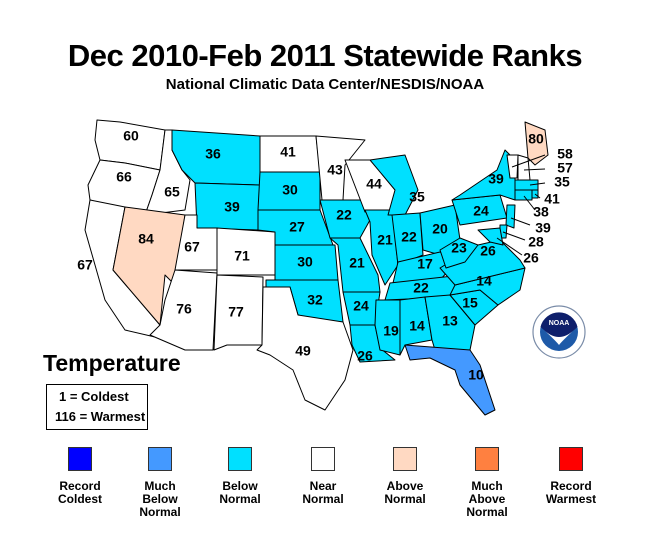 Image resolution: width=650 pixels, height=534 pixels. I want to click on state-rank-label-nm: 77, so click(236, 312).